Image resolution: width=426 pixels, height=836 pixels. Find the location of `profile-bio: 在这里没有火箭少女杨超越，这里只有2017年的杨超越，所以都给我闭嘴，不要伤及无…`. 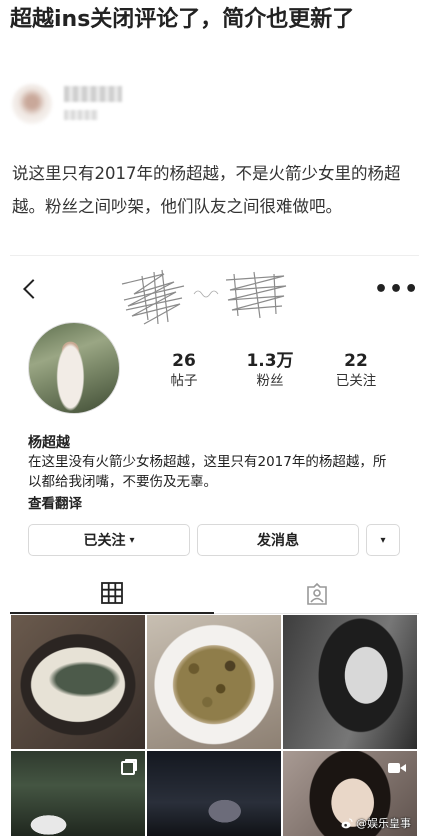

profile-bio: 在这里没有火箭少女杨超越，这里只有2017年的杨超越，所以都给我闭嘴，不要伤及无… is located at coordinates (207, 472).